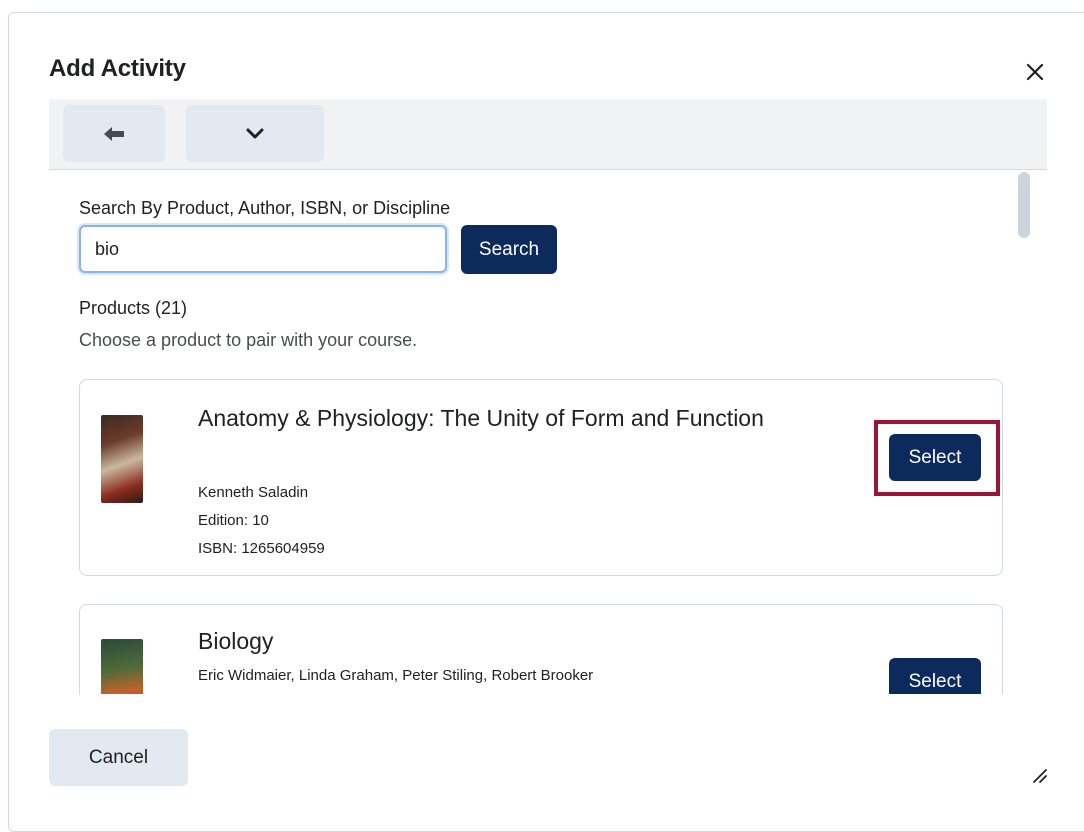 The width and height of the screenshot is (1084, 832). I want to click on product-title: Biology, so click(236, 641).